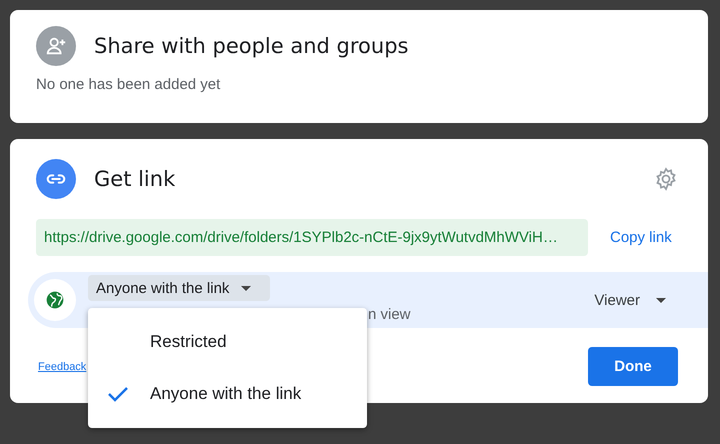 The width and height of the screenshot is (720, 444). Describe the element at coordinates (666, 179) in the screenshot. I see `settings-icon` at that location.